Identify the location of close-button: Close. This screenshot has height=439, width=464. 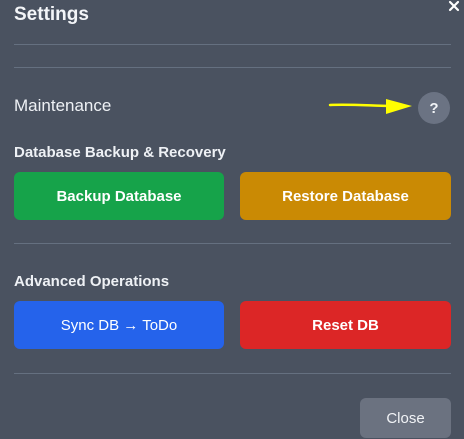
(405, 418).